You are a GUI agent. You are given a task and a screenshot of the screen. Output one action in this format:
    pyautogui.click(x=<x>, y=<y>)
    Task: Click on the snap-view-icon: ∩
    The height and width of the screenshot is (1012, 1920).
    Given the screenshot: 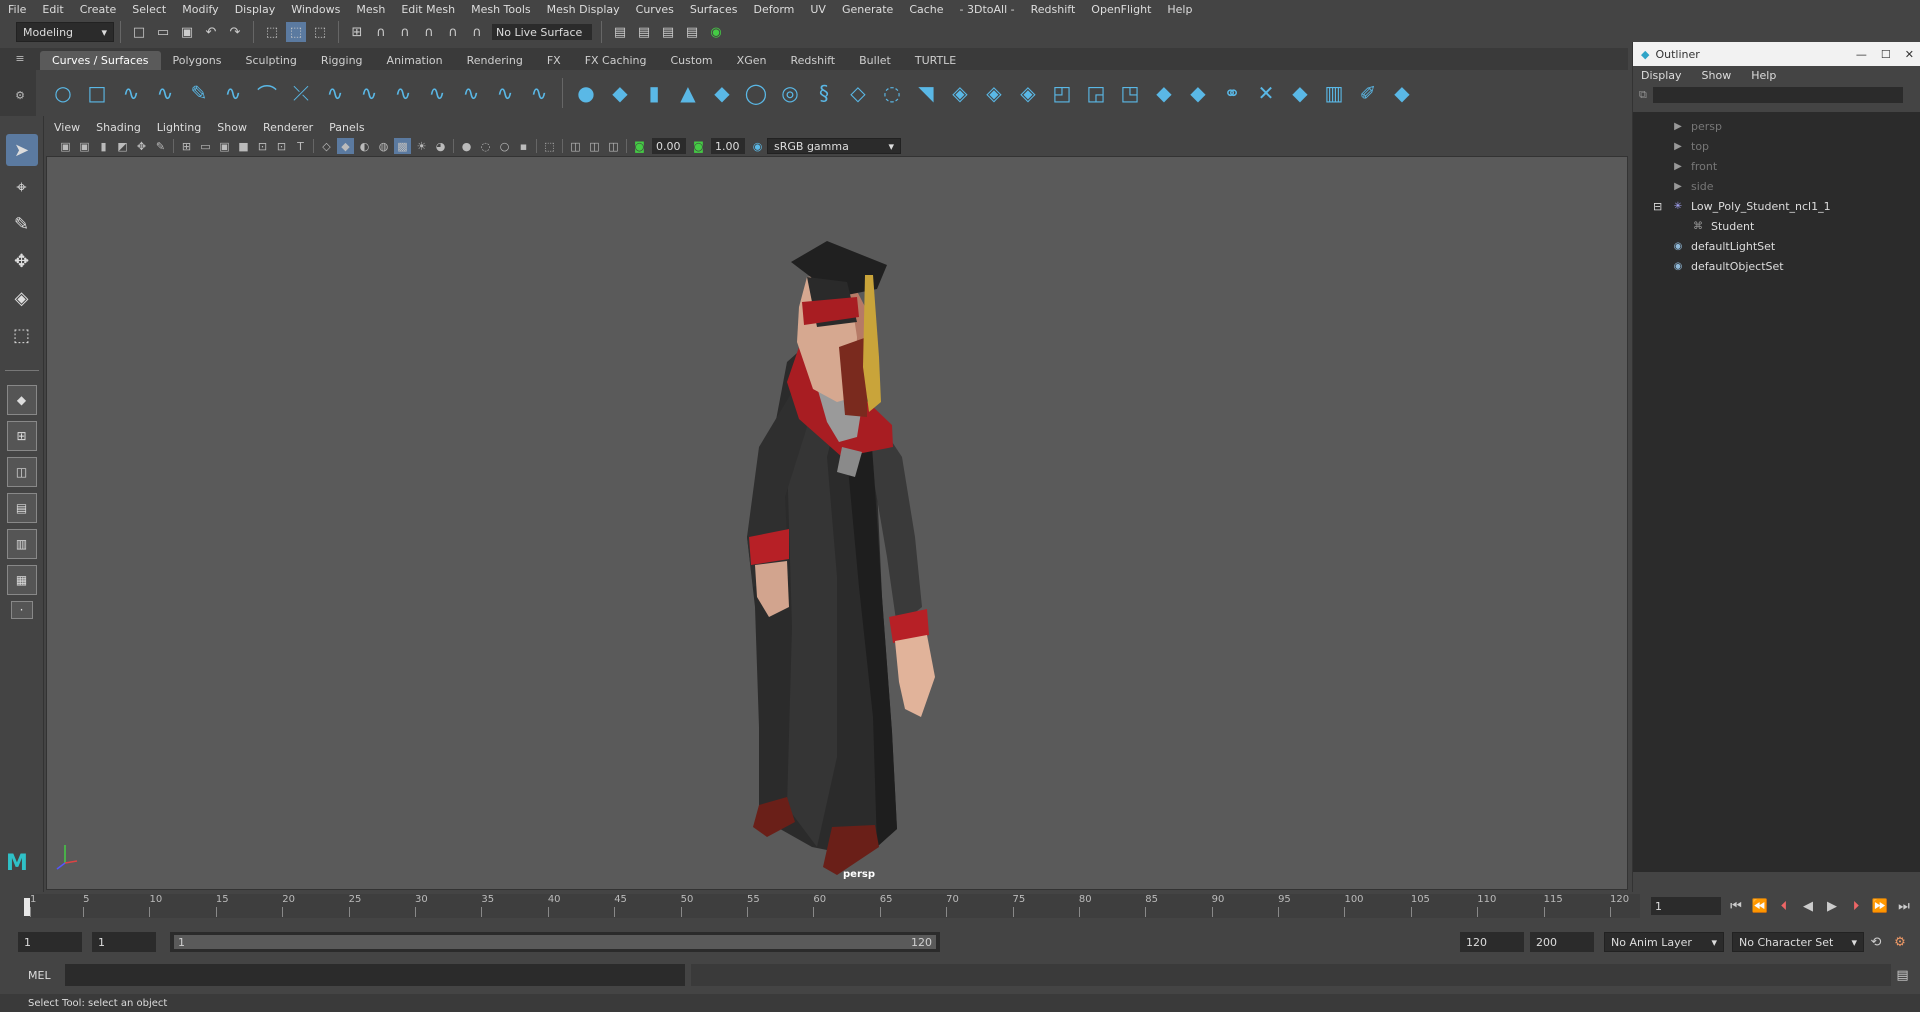 What is the action you would take?
    pyautogui.click(x=429, y=32)
    